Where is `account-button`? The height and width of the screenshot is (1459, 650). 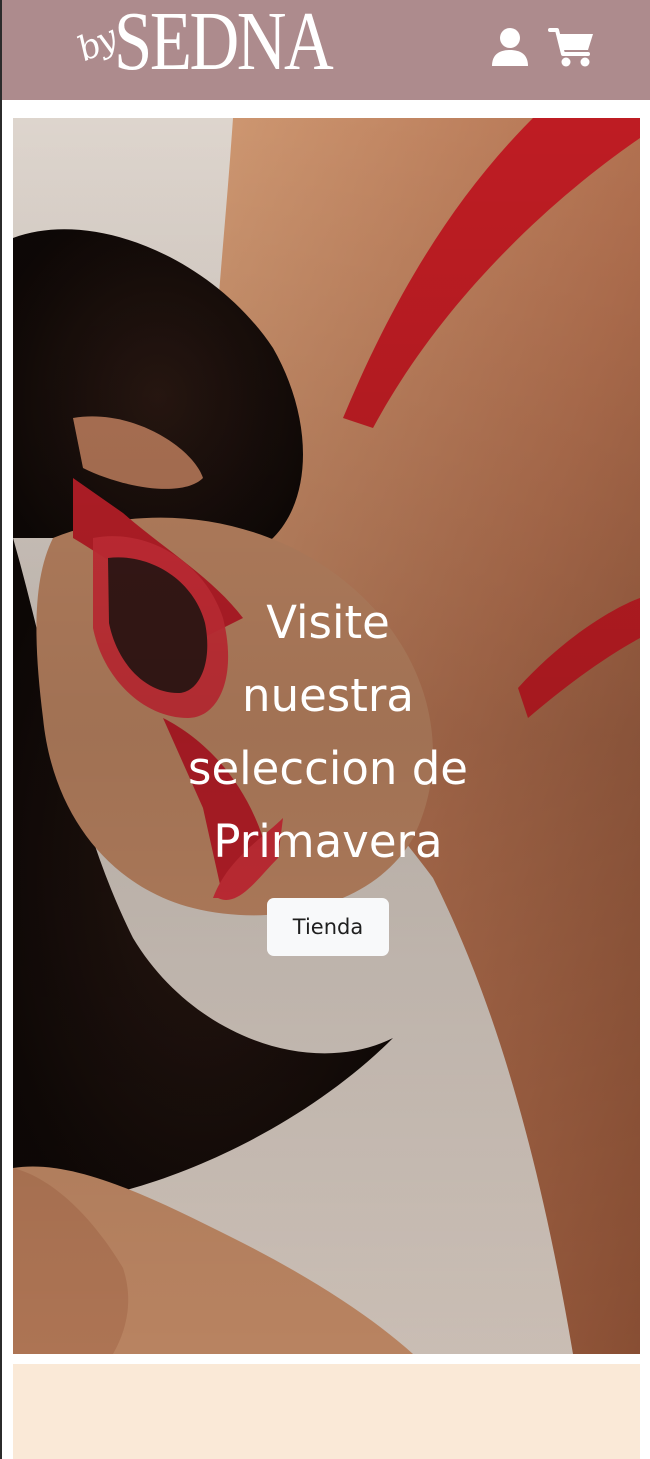 account-button is located at coordinates (510, 47).